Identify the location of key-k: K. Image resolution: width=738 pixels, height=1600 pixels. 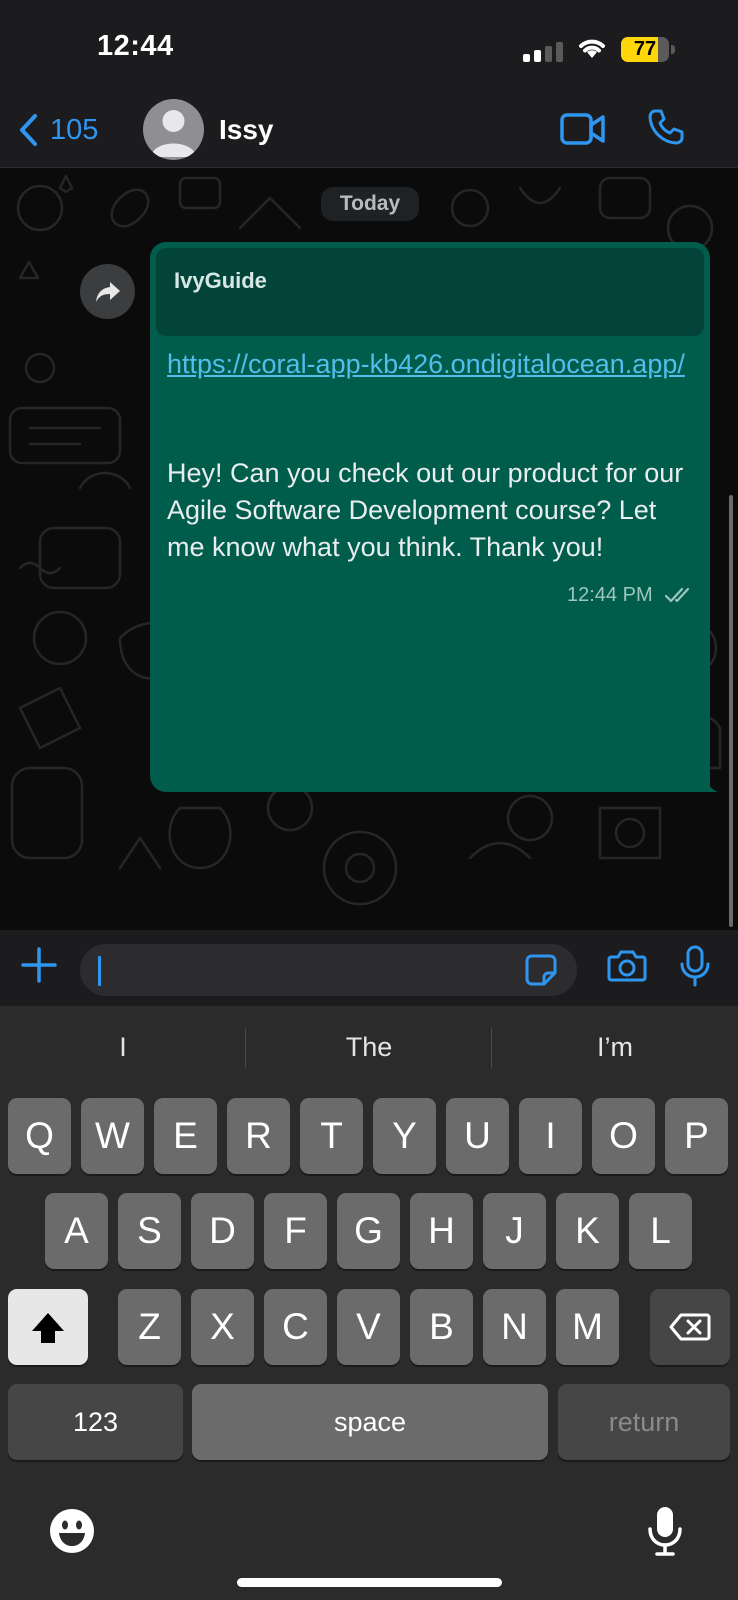
(587, 1231).